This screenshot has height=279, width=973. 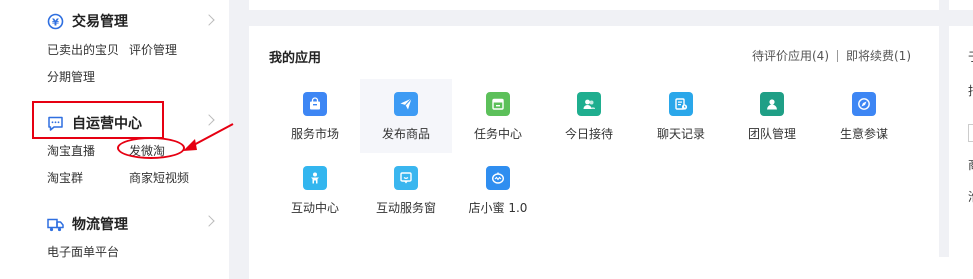 I want to click on sidebar-section-logistics: 物流管理, so click(x=87, y=224).